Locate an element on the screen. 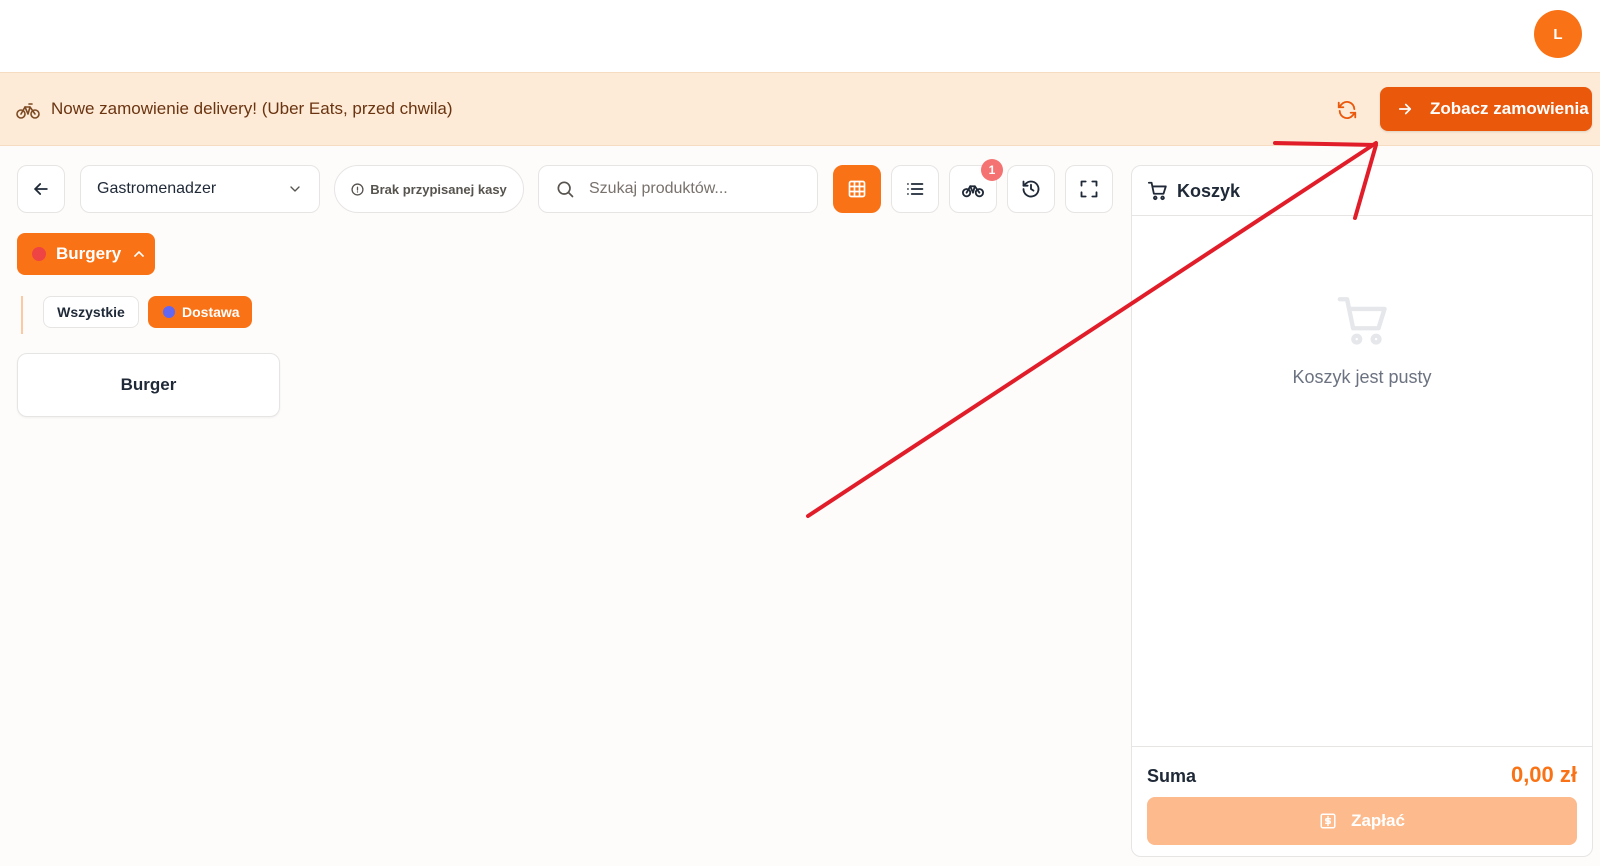 The width and height of the screenshot is (1600, 866). category-color-dot is located at coordinates (39, 254).